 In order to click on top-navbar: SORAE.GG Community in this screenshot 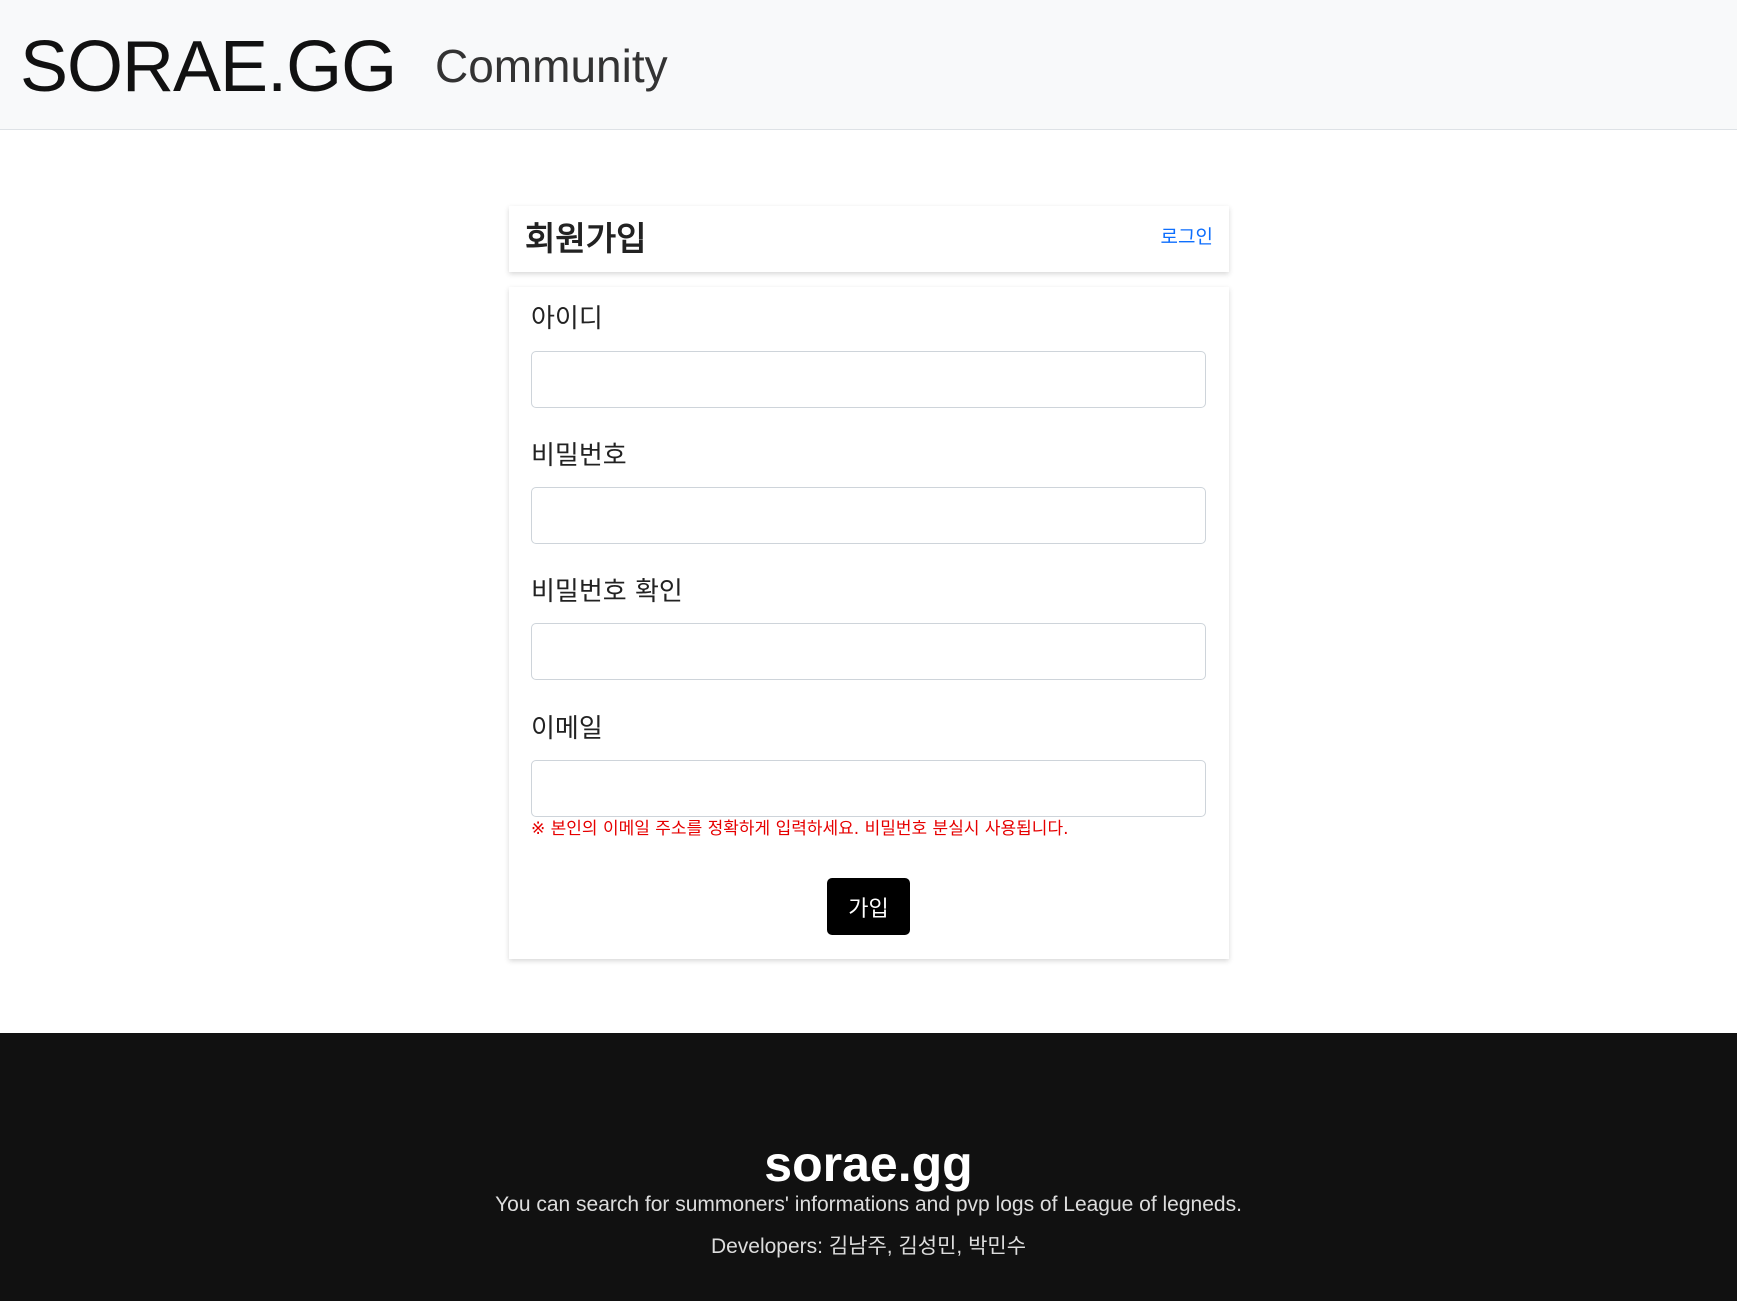, I will do `click(868, 65)`.